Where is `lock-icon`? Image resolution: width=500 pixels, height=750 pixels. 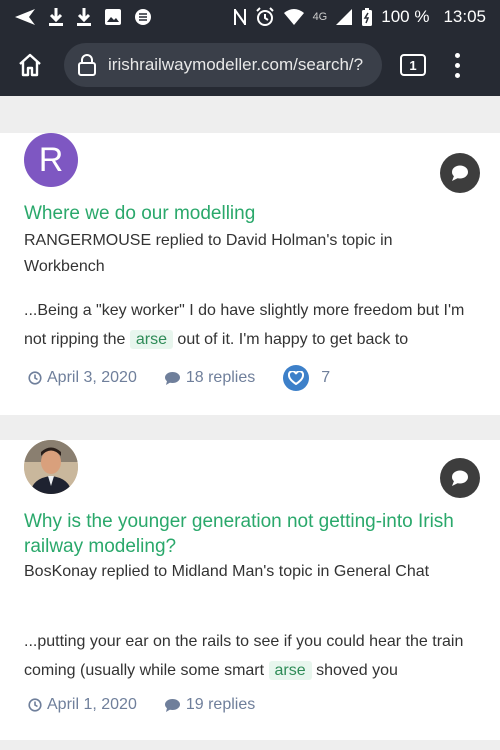 lock-icon is located at coordinates (87, 65).